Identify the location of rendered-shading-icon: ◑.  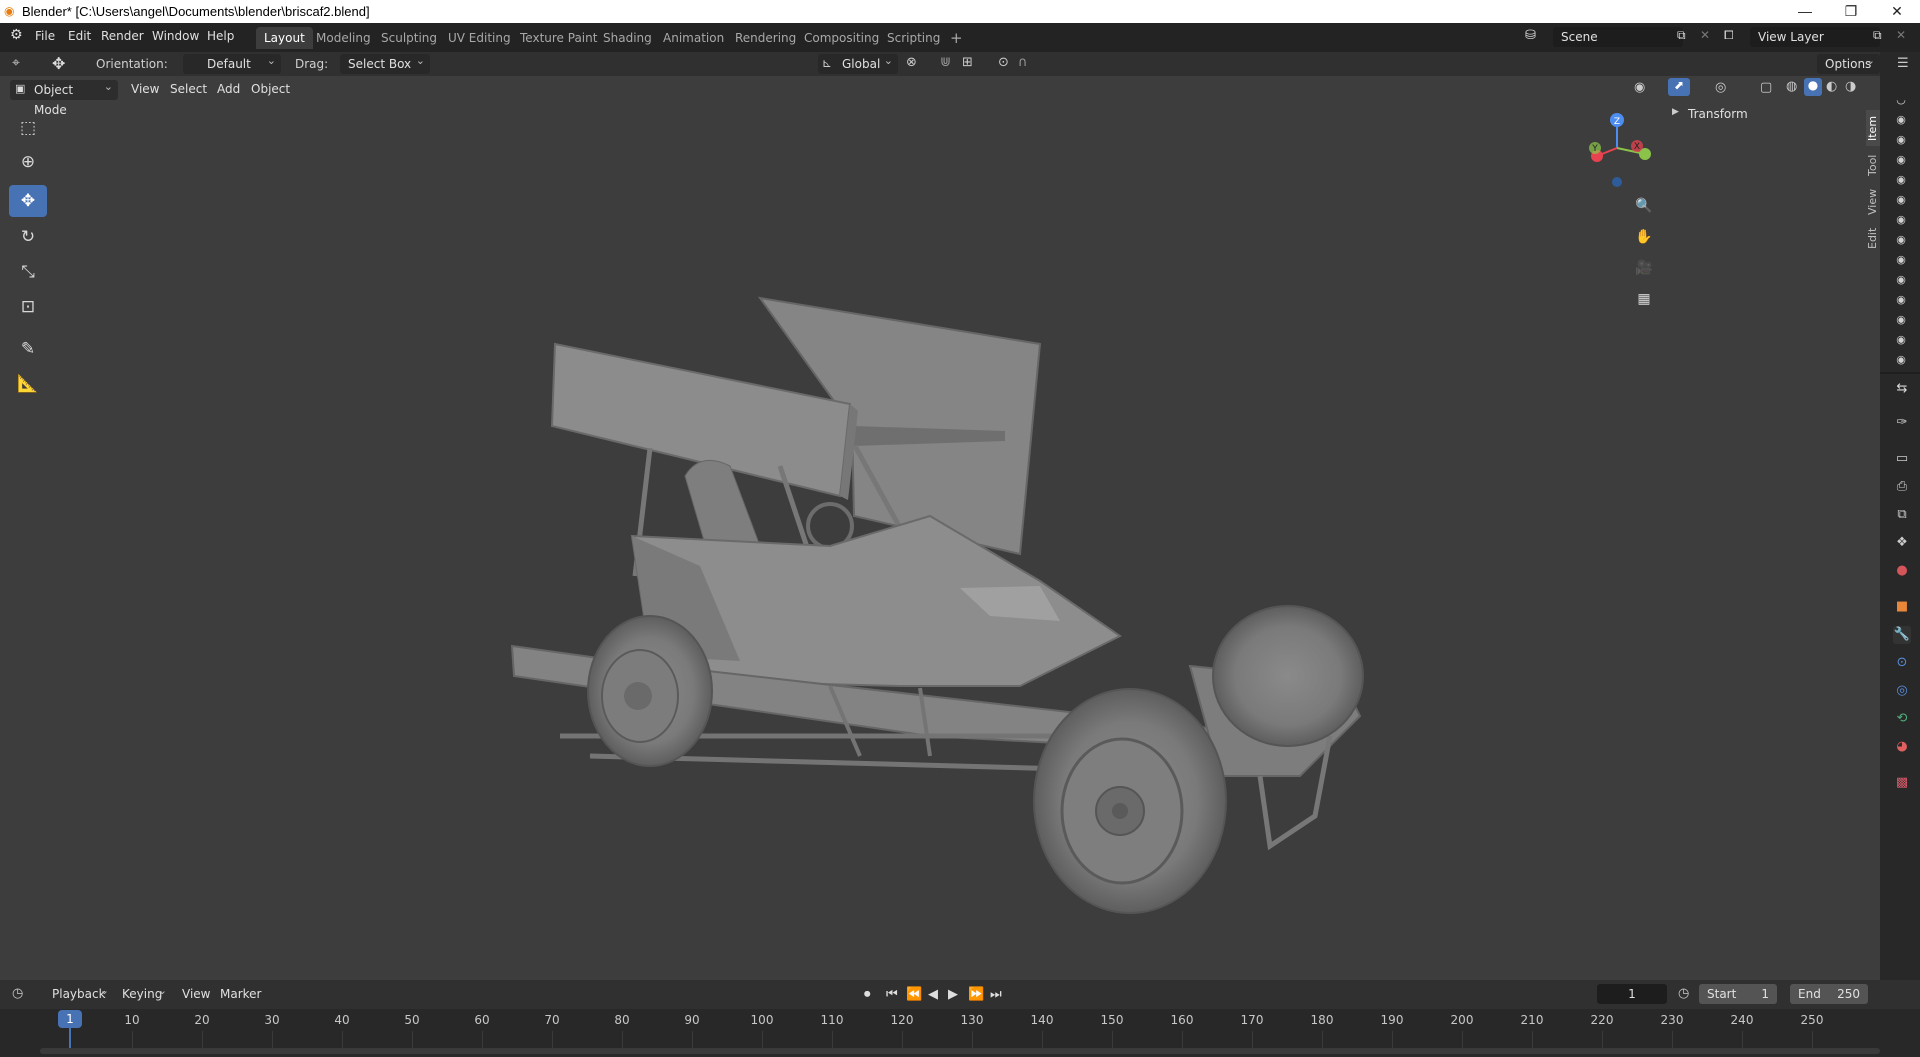
(1850, 86).